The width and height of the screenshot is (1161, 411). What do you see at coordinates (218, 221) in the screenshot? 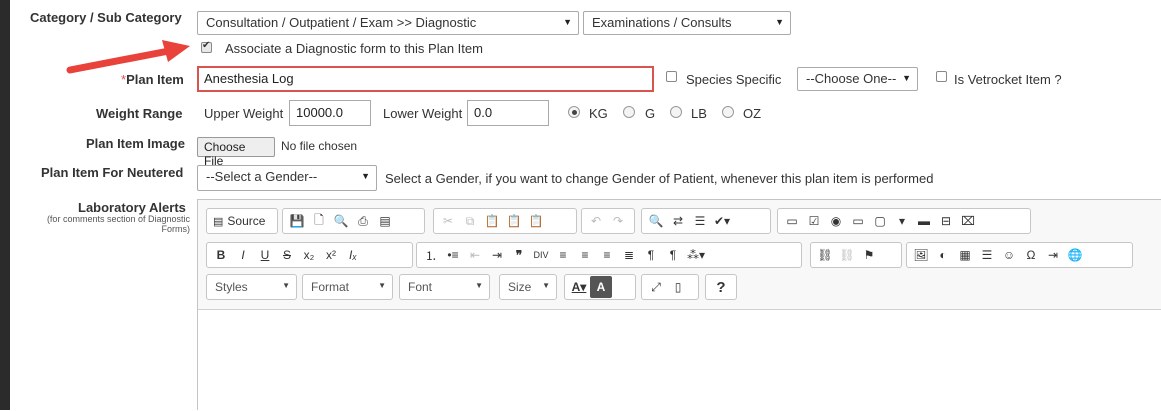
I see `source-icon: ▤` at bounding box center [218, 221].